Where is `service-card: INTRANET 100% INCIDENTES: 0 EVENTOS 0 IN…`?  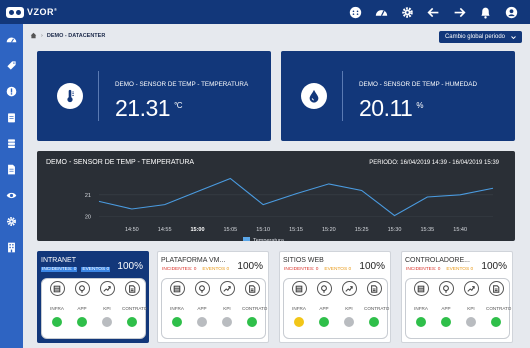 service-card: INTRANET 100% INCIDENTES: 0 EVENTOS 0 IN… is located at coordinates (93, 297).